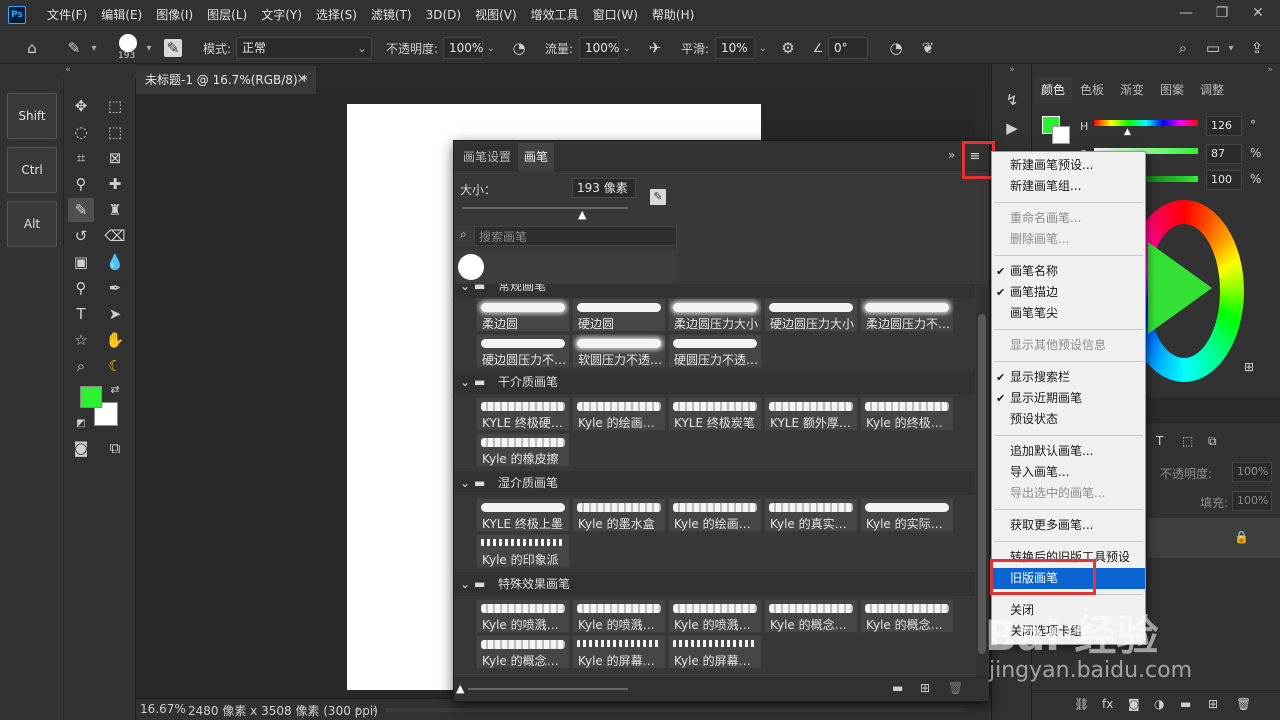  What do you see at coordinates (227, 15) in the screenshot?
I see `menu-layer: 图层(L)` at bounding box center [227, 15].